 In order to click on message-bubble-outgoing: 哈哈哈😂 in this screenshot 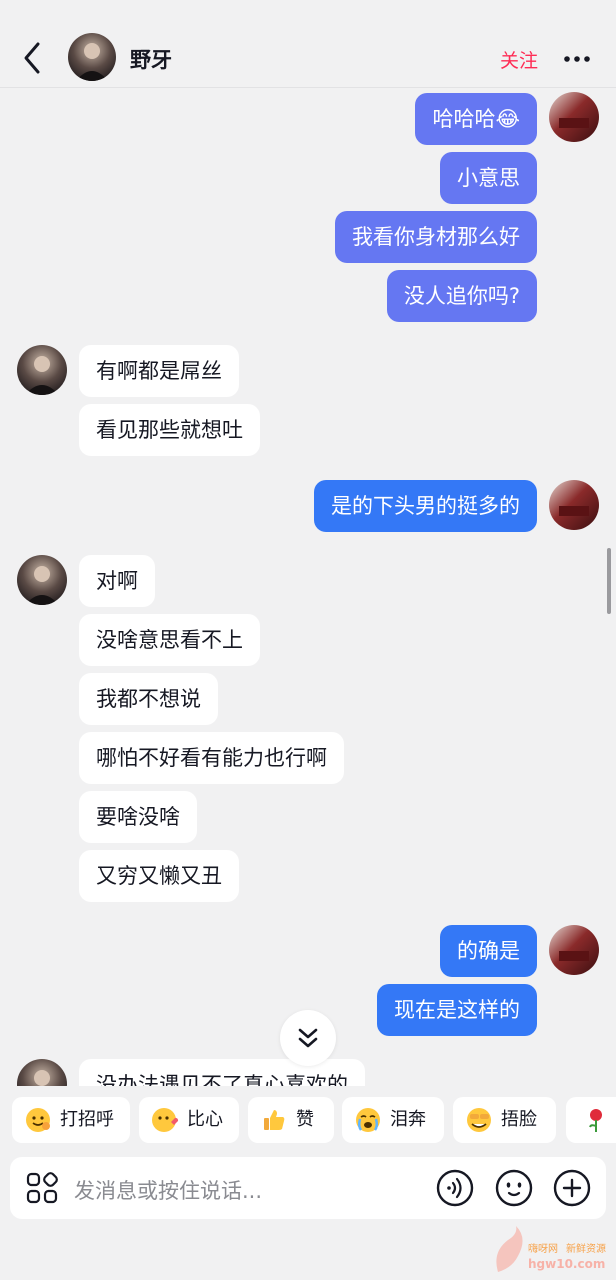, I will do `click(476, 119)`.